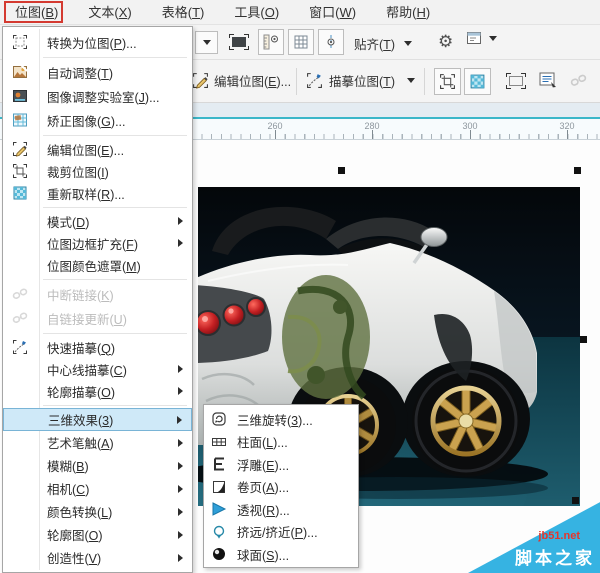 Image resolution: width=600 pixels, height=573 pixels. Describe the element at coordinates (219, 532) in the screenshot. I see `pinch-punch-icon` at that location.